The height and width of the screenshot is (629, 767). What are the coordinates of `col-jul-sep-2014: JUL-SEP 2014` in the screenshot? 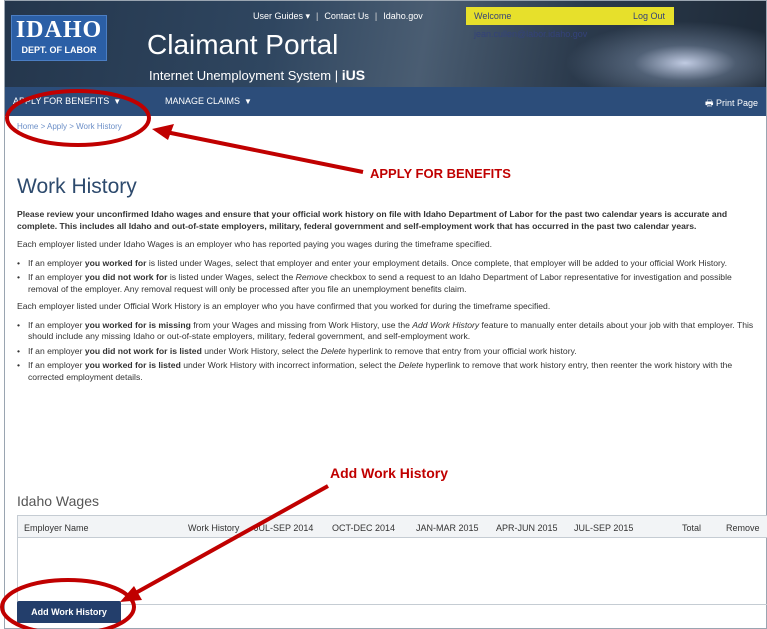 It's located at (284, 528).